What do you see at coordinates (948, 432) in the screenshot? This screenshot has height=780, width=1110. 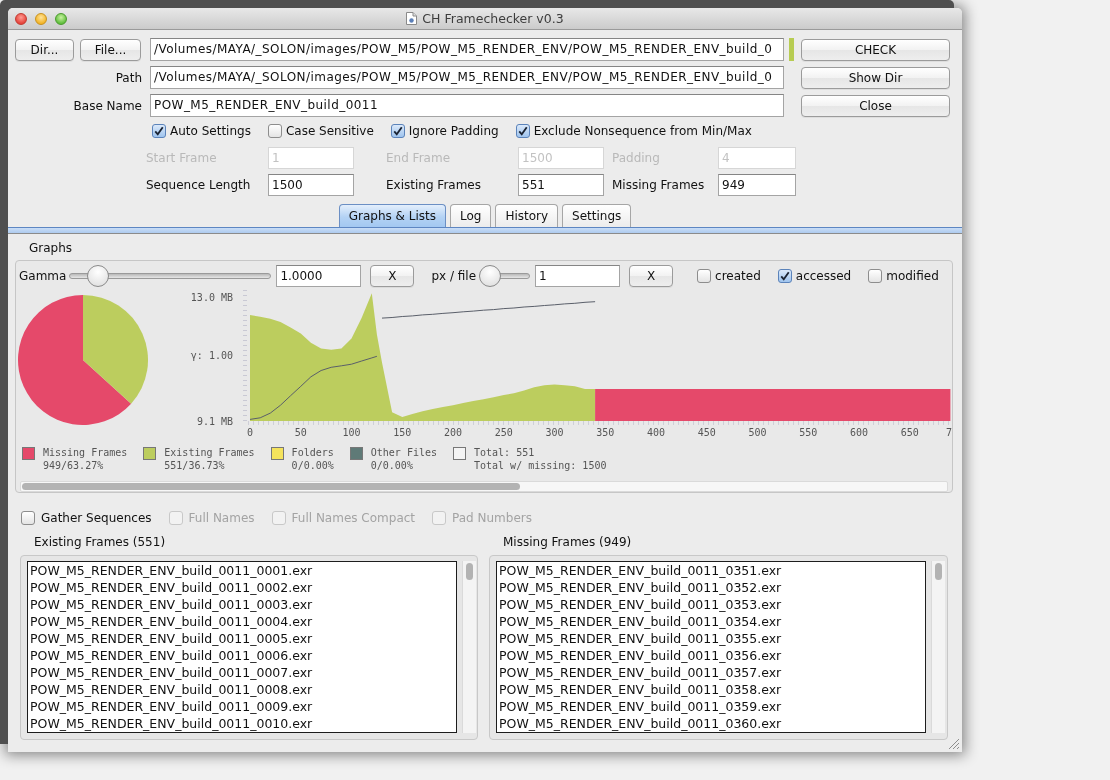 I see `tick-label: 7` at bounding box center [948, 432].